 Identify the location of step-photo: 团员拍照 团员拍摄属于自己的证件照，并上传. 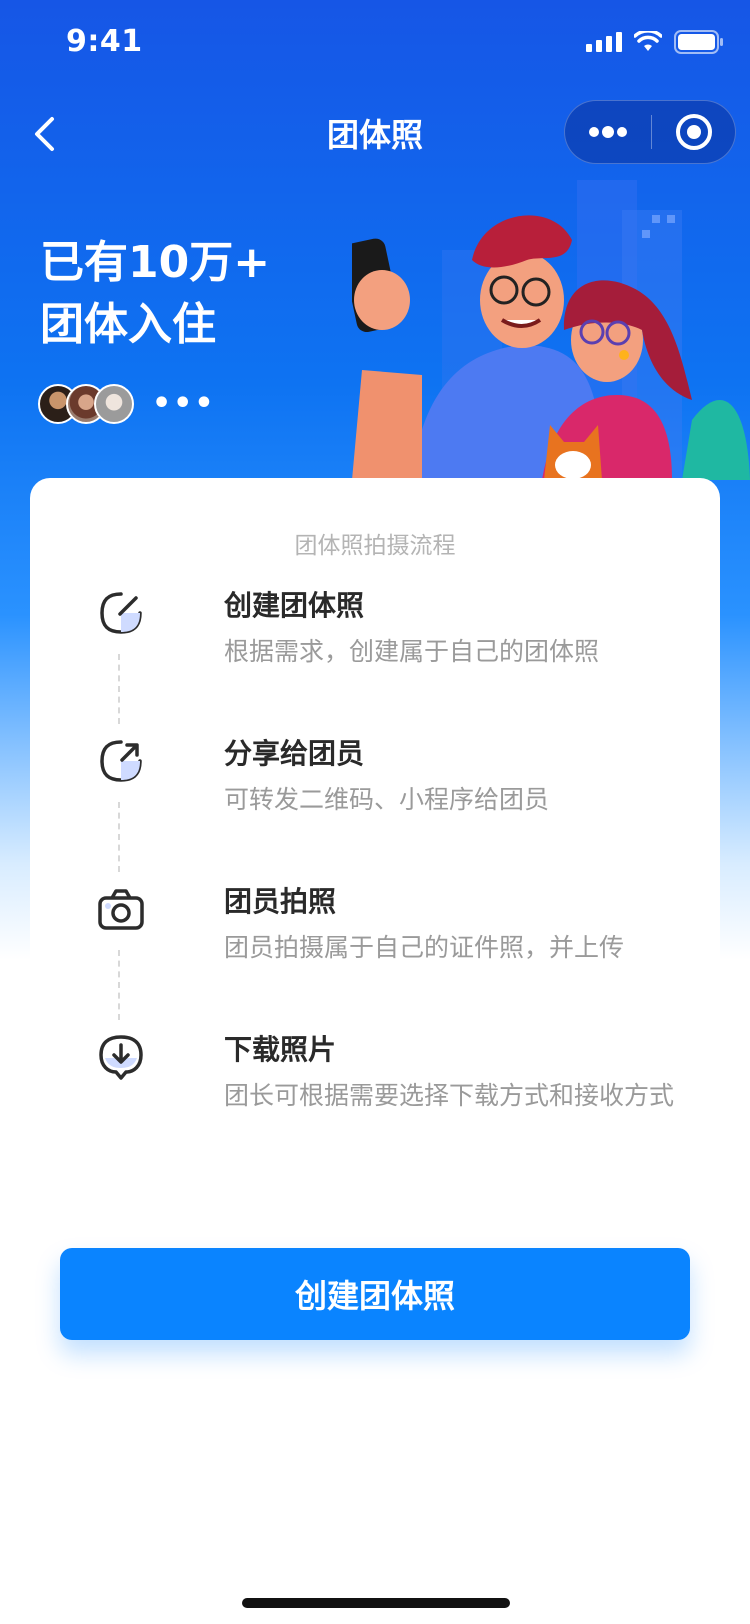
(396, 939).